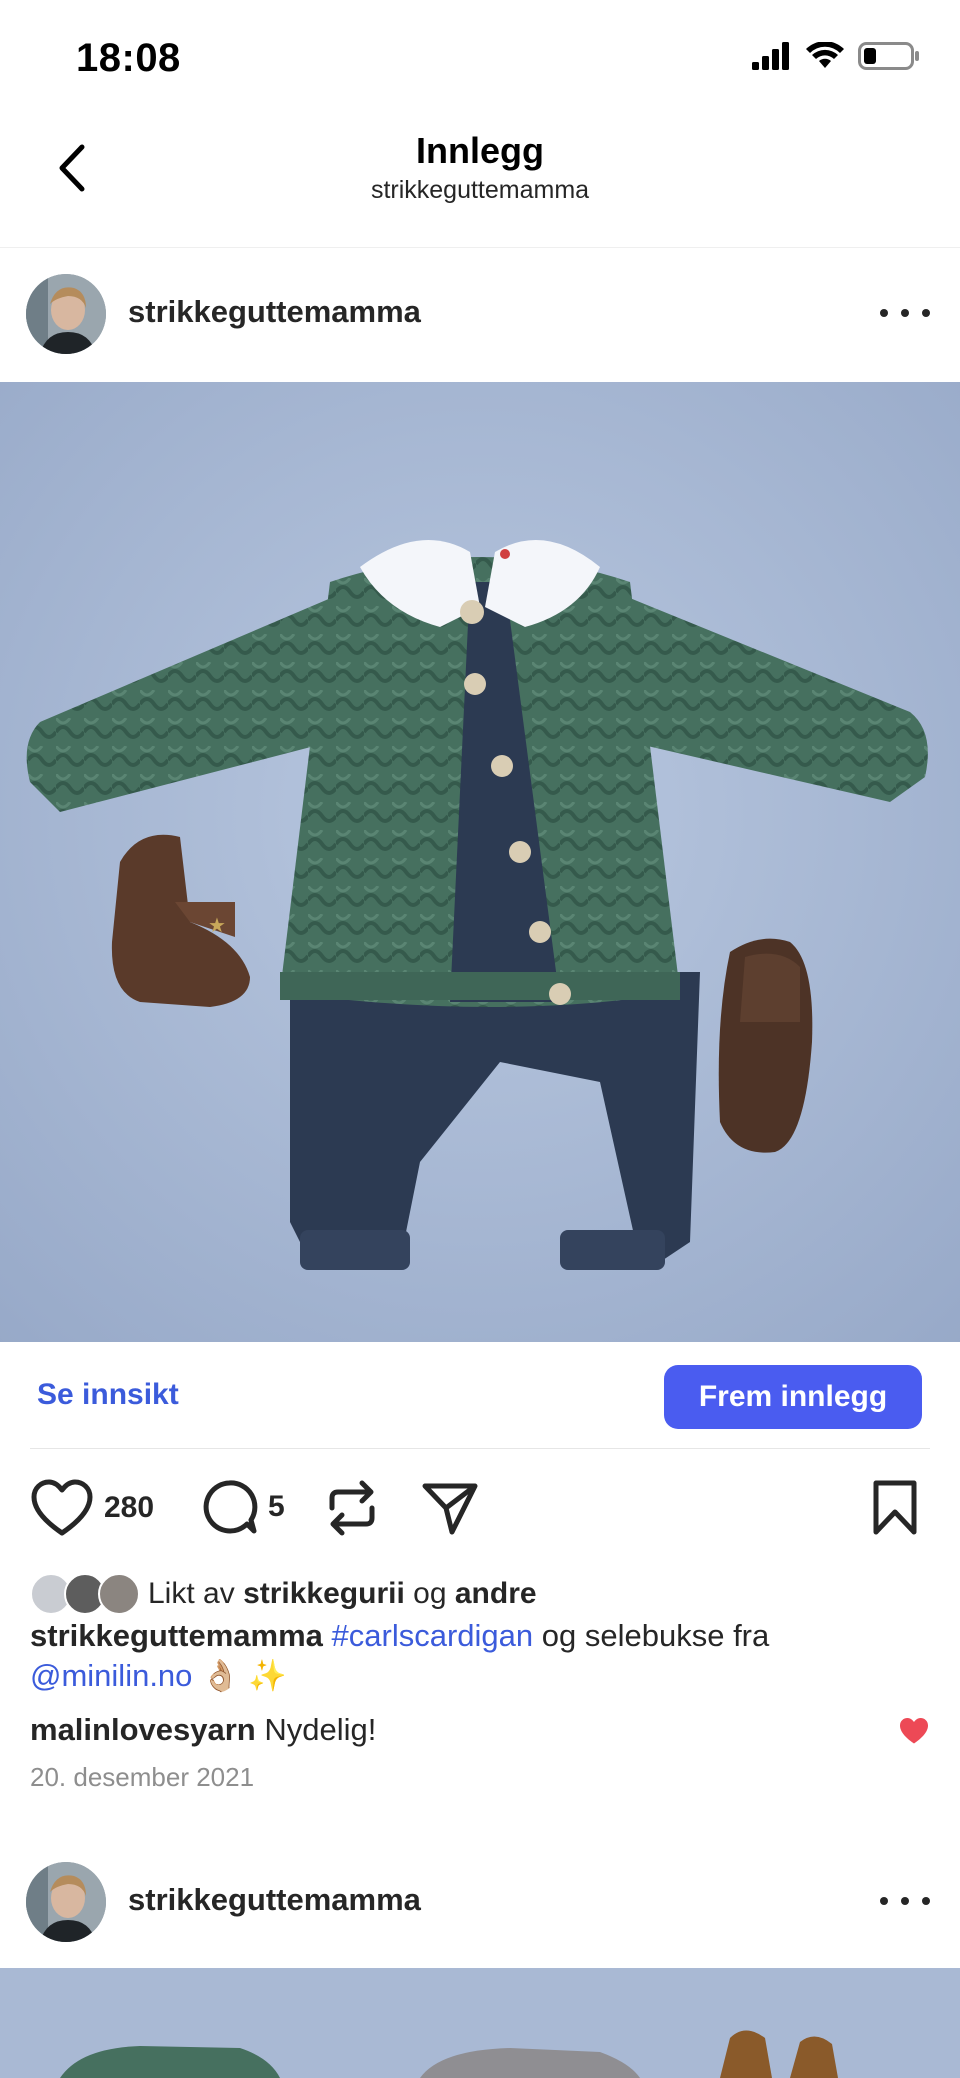  Describe the element at coordinates (143, 1729) in the screenshot. I see `comment-username: malinlovesyarn` at that location.